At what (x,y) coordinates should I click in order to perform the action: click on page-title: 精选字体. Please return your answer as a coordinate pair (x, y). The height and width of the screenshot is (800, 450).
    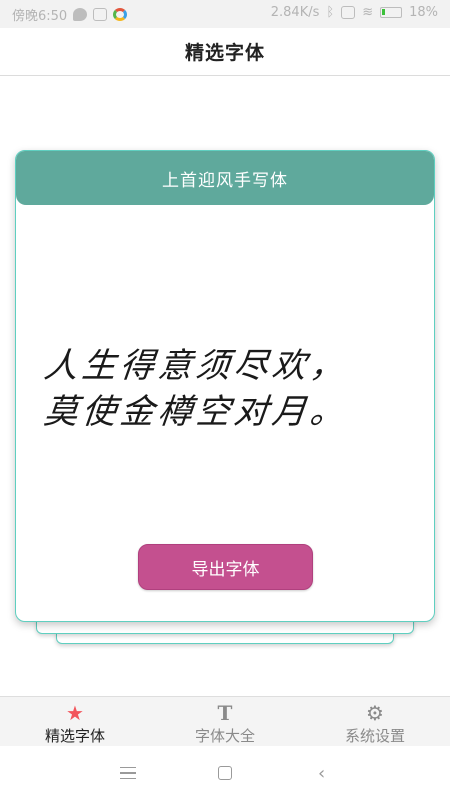
    Looking at the image, I should click on (224, 53).